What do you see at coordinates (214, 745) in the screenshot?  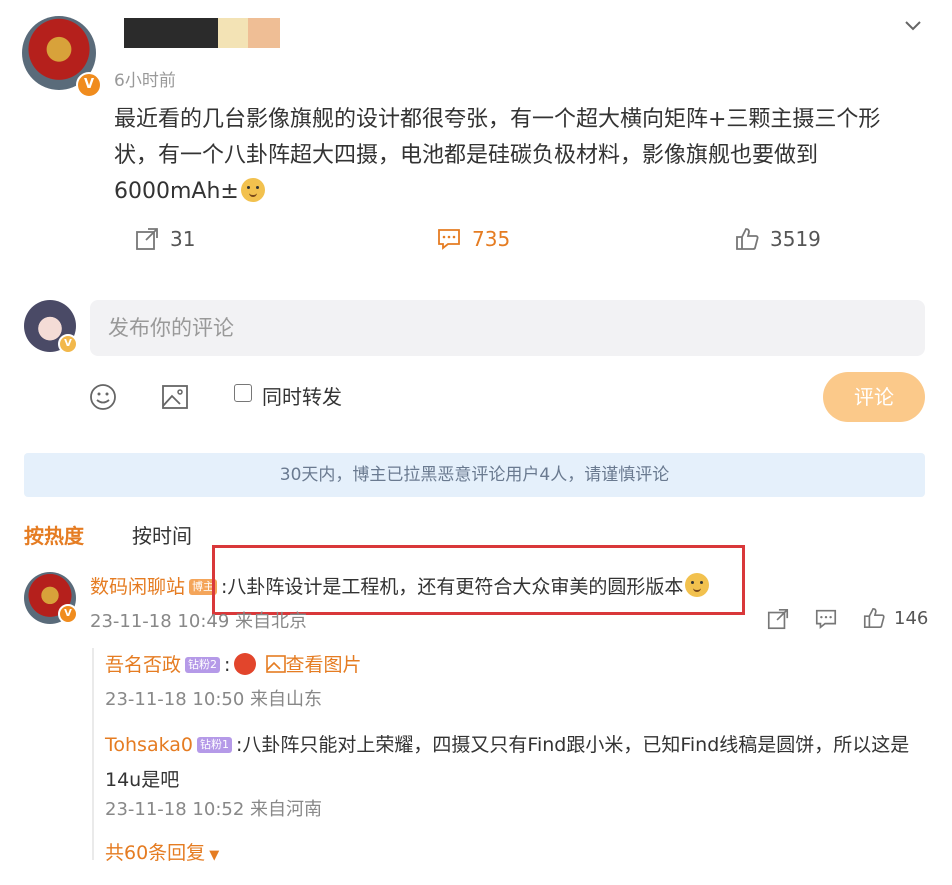 I see `fan-tag: 钻粉1` at bounding box center [214, 745].